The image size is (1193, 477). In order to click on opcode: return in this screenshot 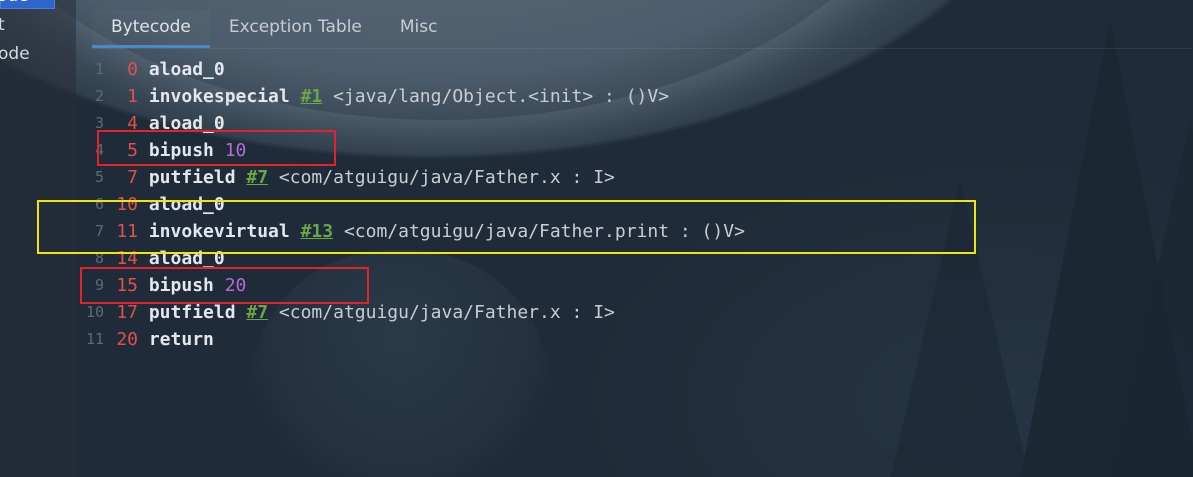, I will do `click(181, 339)`.